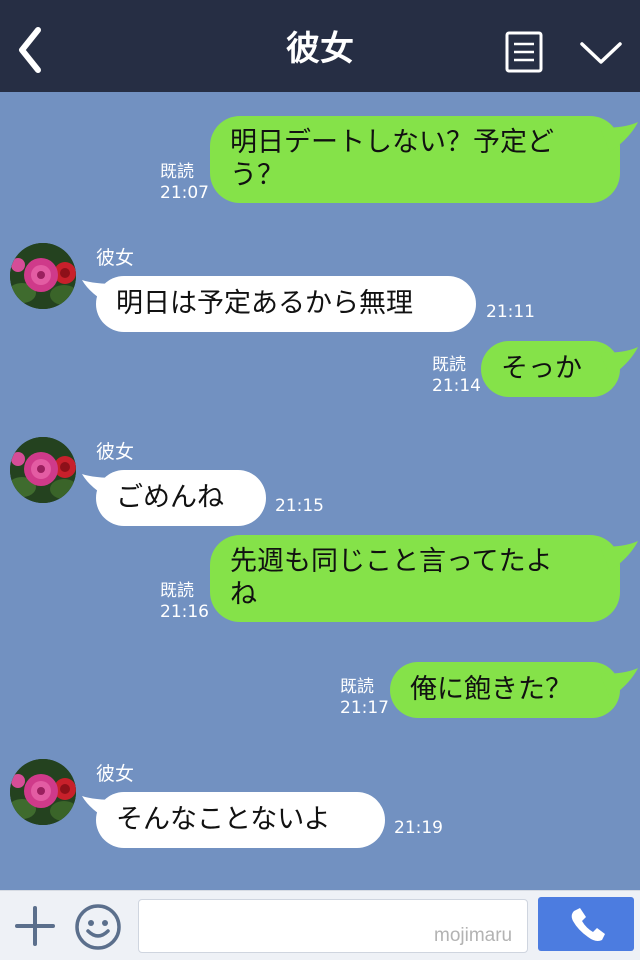  I want to click on message-input, so click(333, 926).